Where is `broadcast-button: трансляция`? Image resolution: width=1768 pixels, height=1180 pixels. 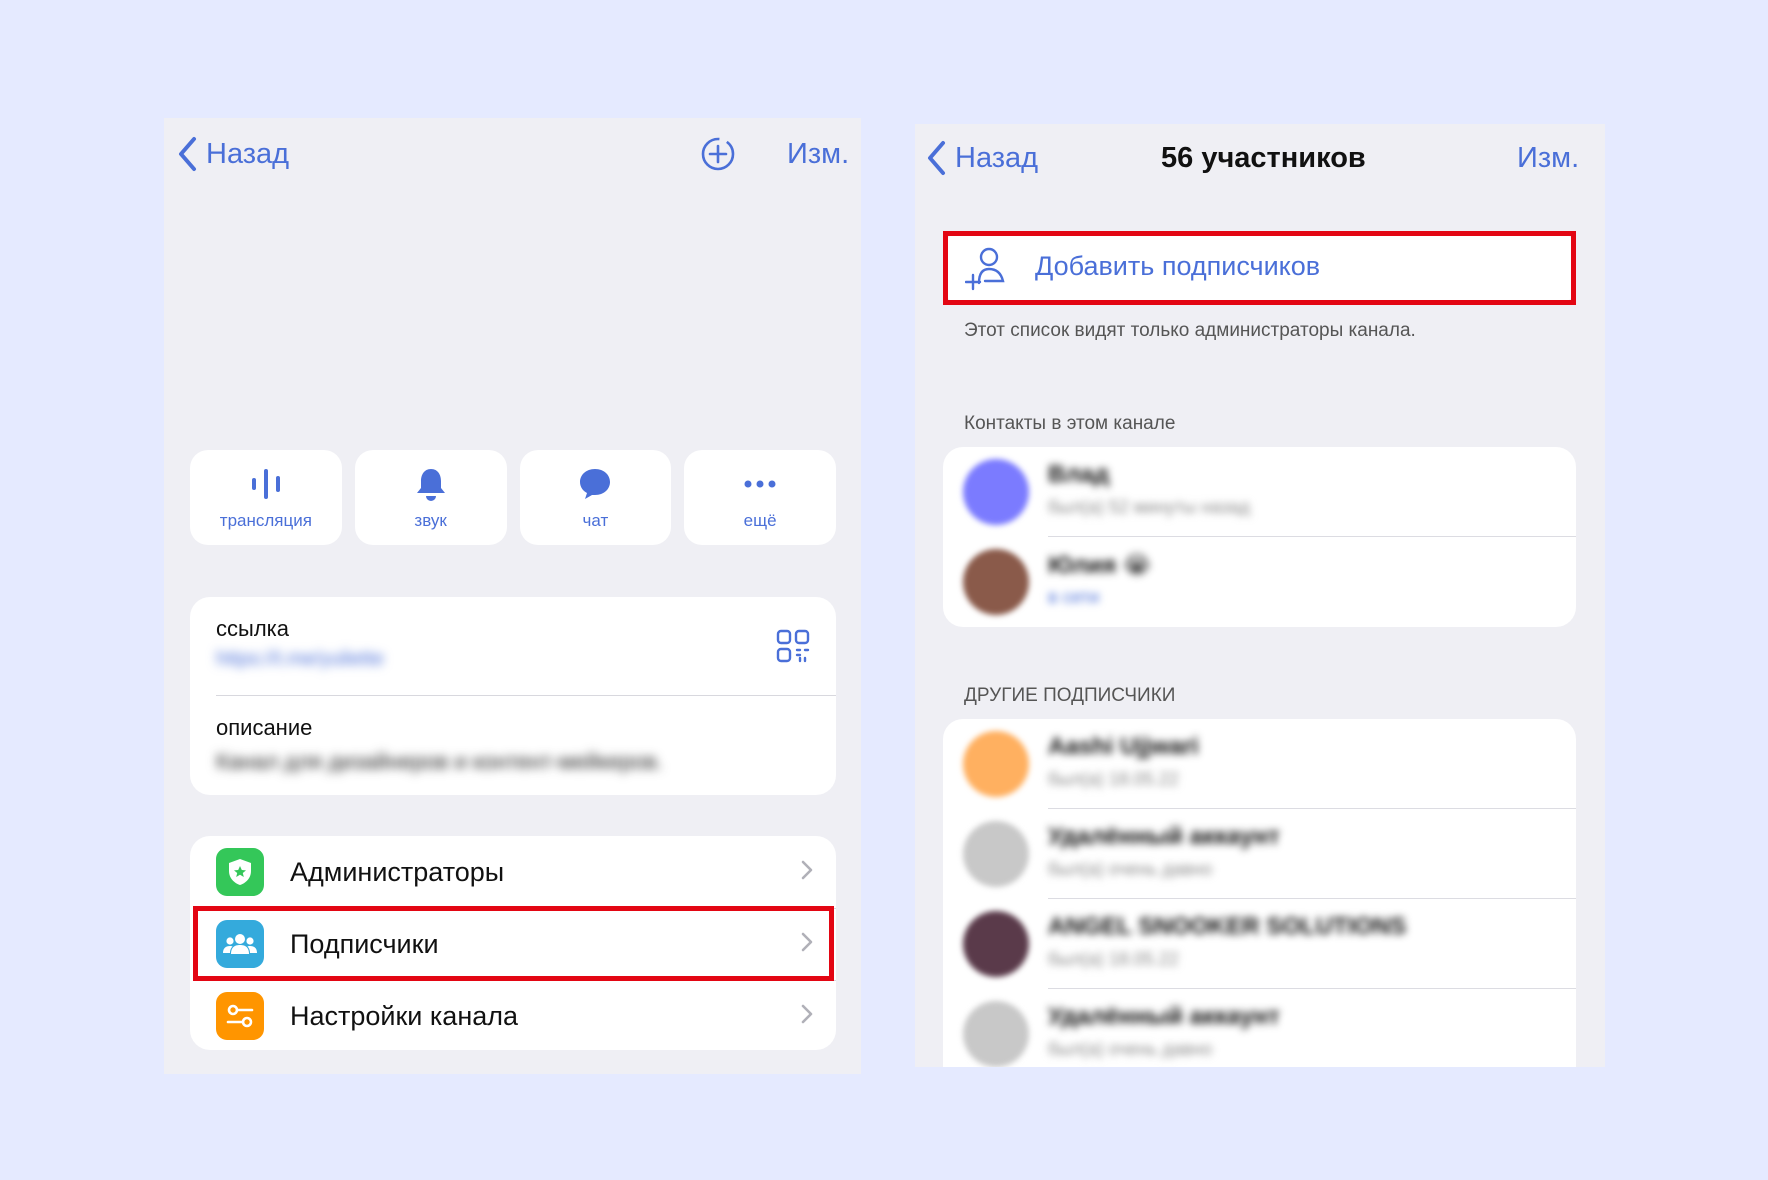 broadcast-button: трансляция is located at coordinates (266, 497).